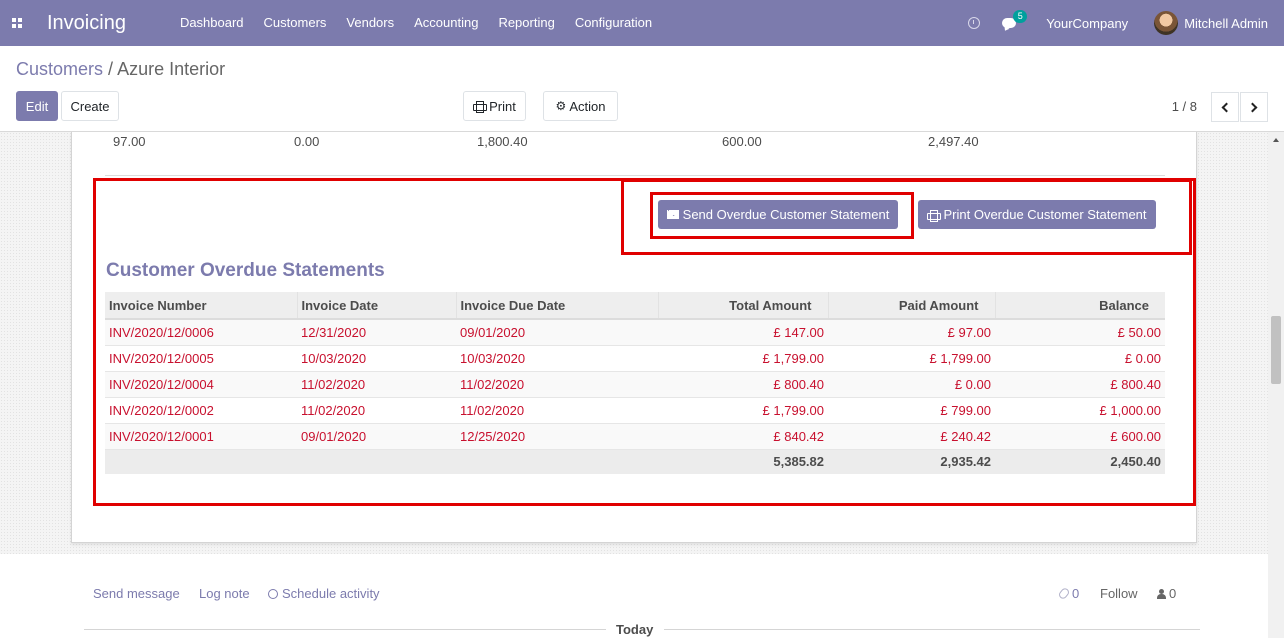 This screenshot has width=1284, height=638. What do you see at coordinates (557, 306) in the screenshot?
I see `column-header: Invoice Due Date` at bounding box center [557, 306].